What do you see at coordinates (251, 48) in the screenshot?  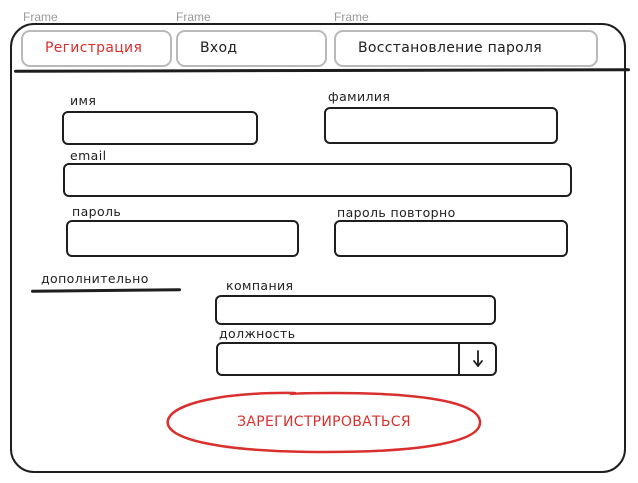 I see `tab-login: Вход` at bounding box center [251, 48].